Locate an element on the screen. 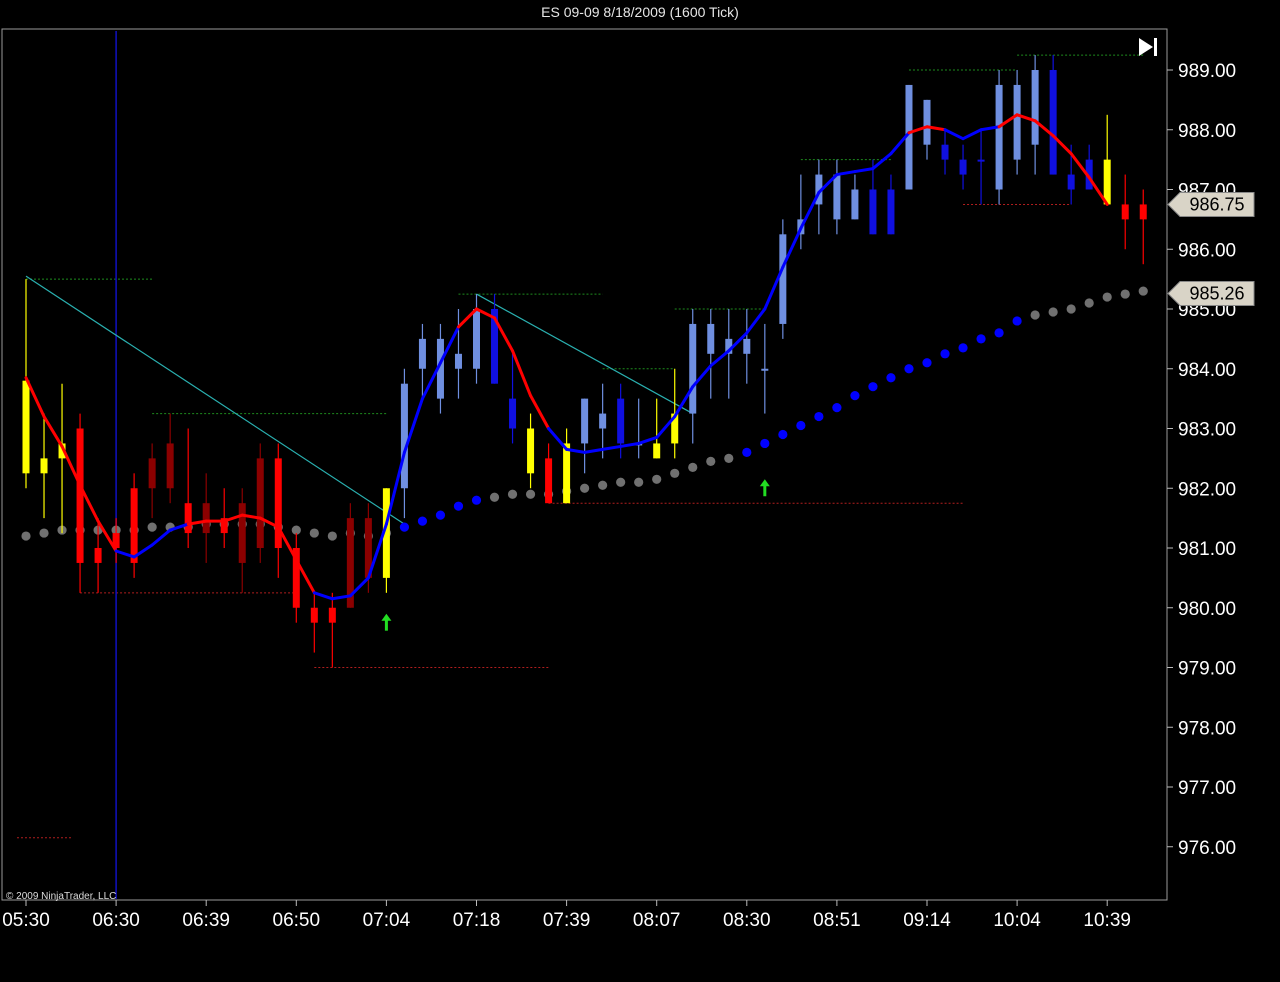 The width and height of the screenshot is (1280, 982). y-tick-label: 978.00 is located at coordinates (1207, 728).